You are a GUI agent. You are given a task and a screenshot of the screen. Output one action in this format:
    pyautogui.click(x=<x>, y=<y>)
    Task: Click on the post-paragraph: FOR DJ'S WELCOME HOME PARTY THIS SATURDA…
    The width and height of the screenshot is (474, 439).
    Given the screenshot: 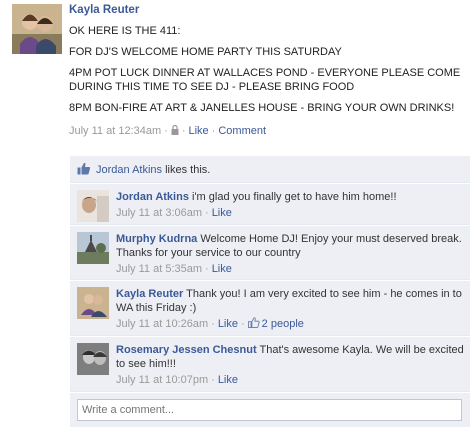 What is the action you would take?
    pyautogui.click(x=205, y=52)
    